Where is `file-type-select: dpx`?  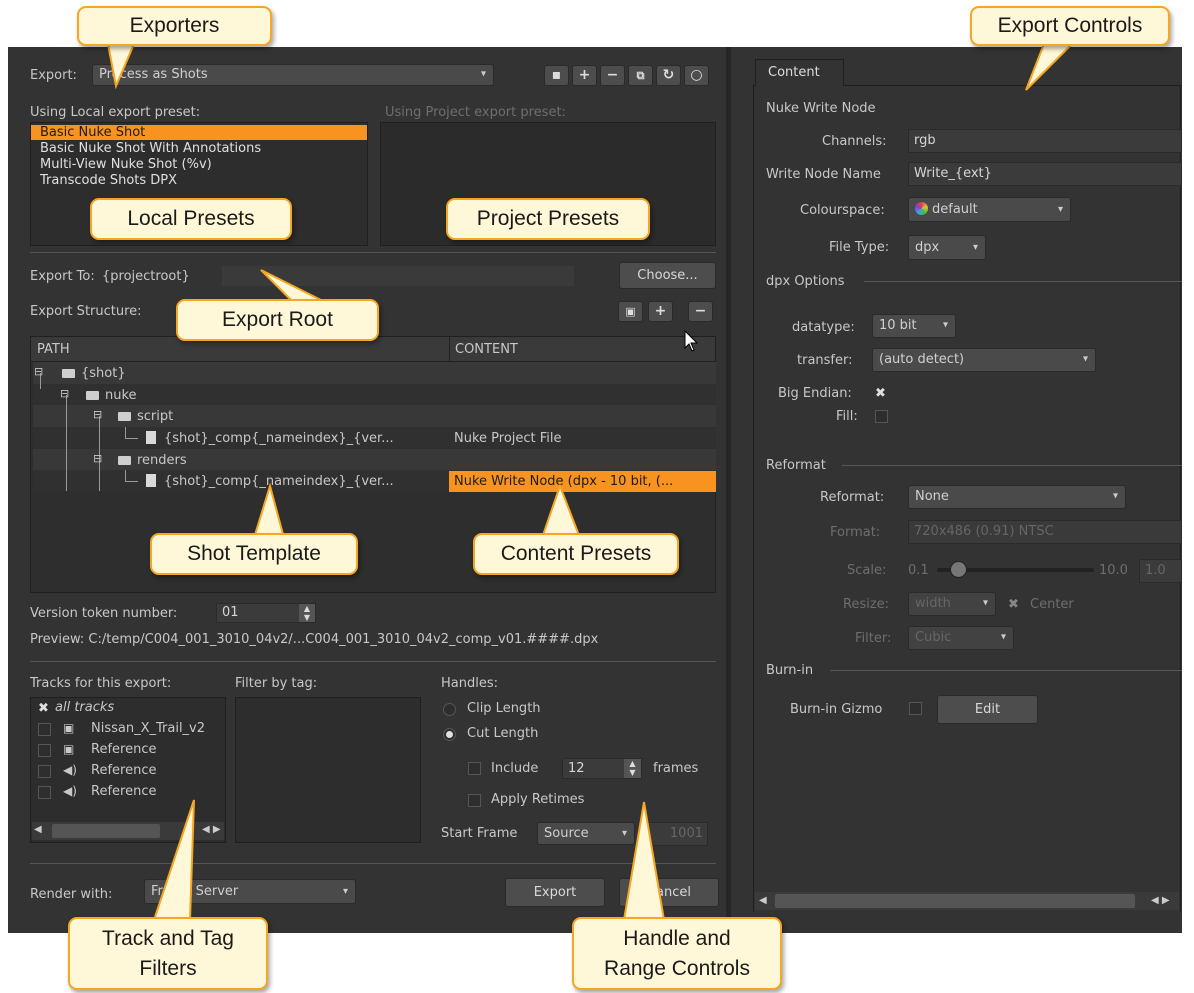
file-type-select: dpx is located at coordinates (947, 247).